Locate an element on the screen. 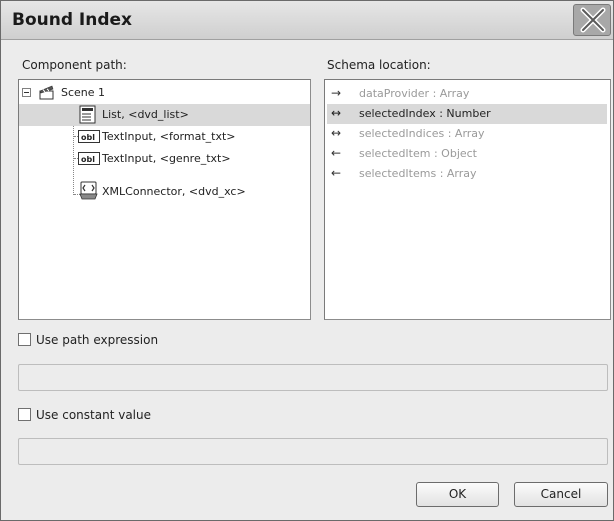 This screenshot has height=521, width=614. use-path-expression-option: Use path expression is located at coordinates (118, 341).